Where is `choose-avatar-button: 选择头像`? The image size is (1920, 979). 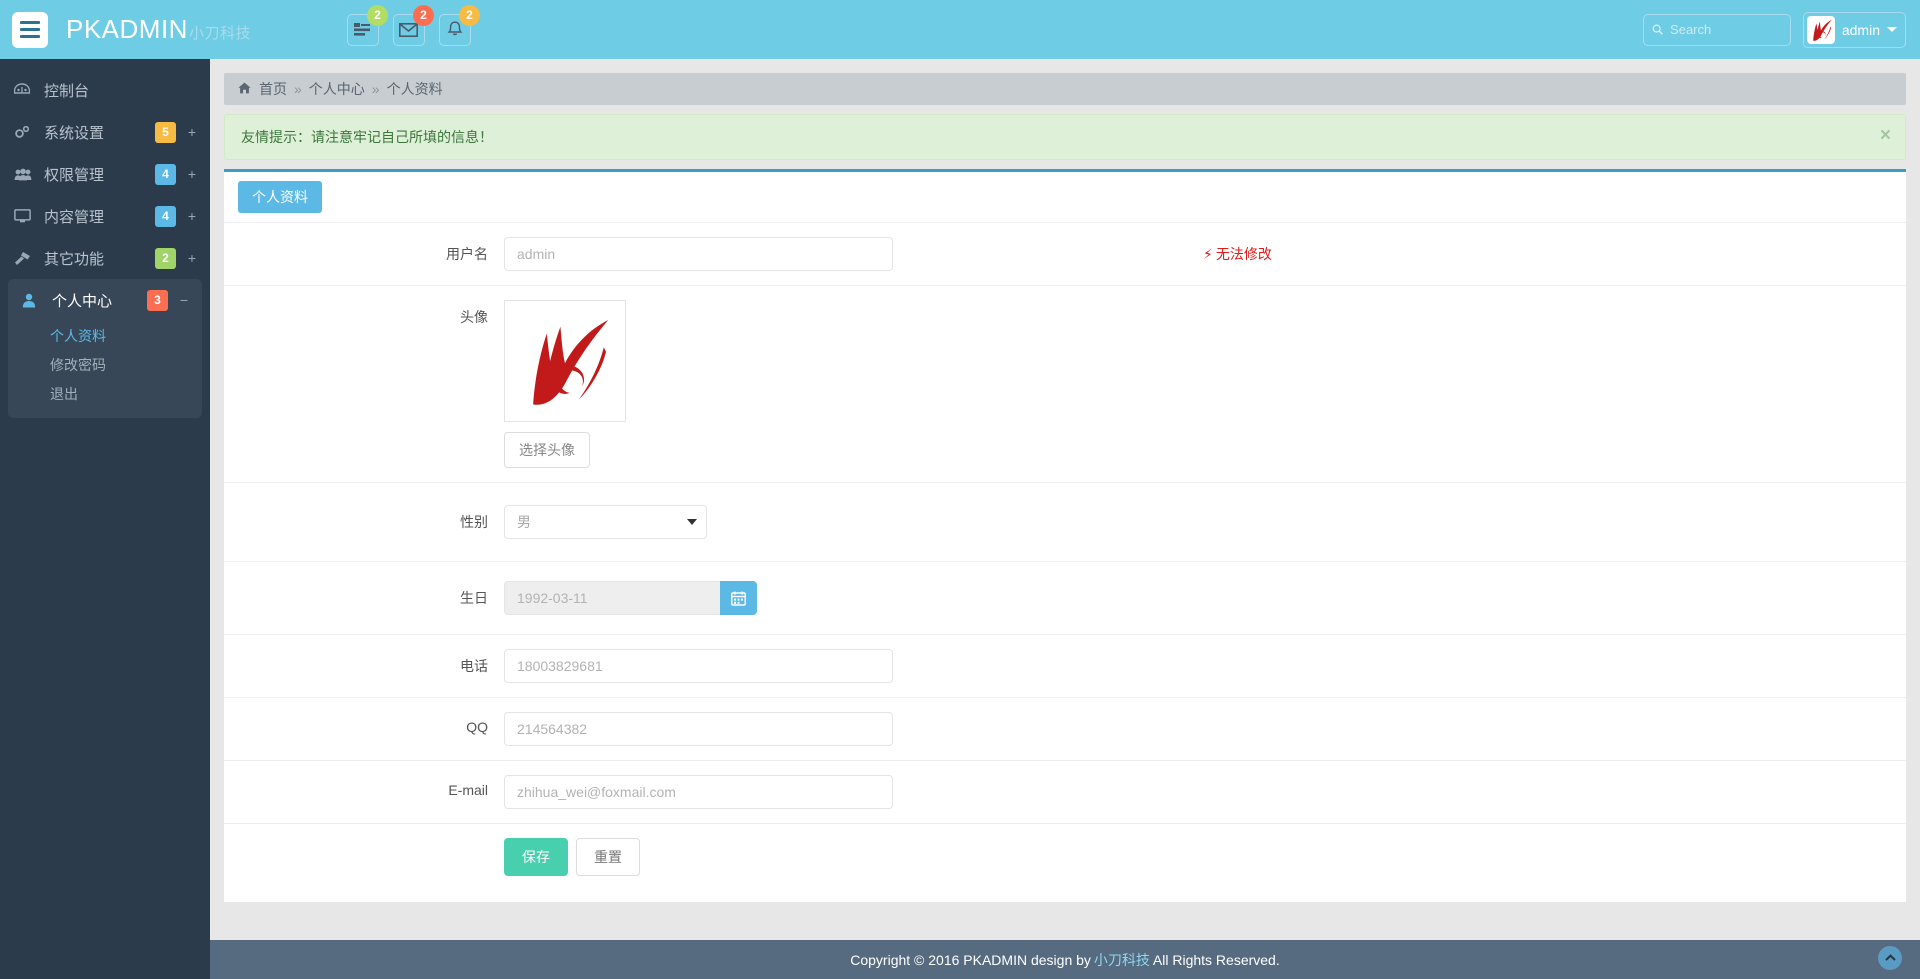 choose-avatar-button: 选择头像 is located at coordinates (547, 450).